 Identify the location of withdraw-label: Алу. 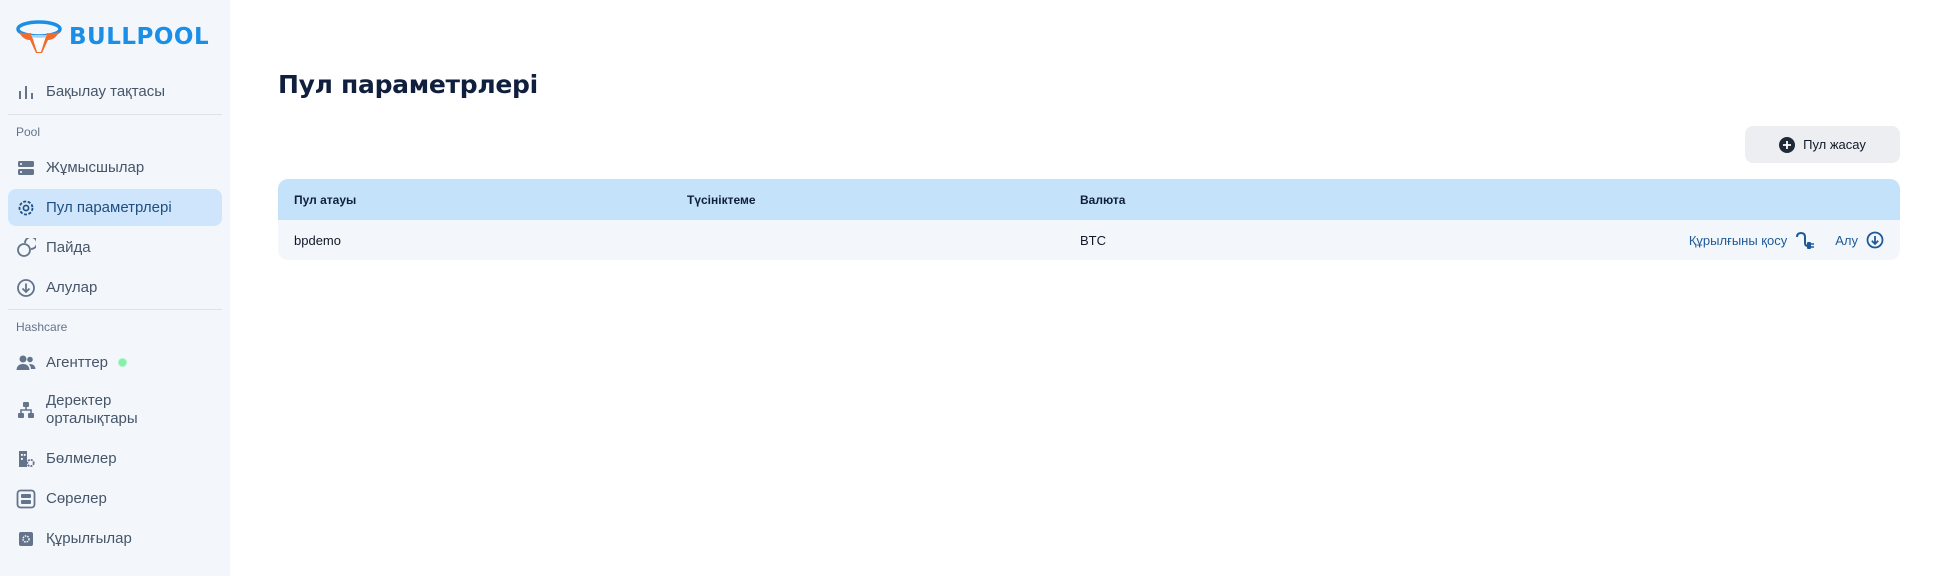
(1846, 240).